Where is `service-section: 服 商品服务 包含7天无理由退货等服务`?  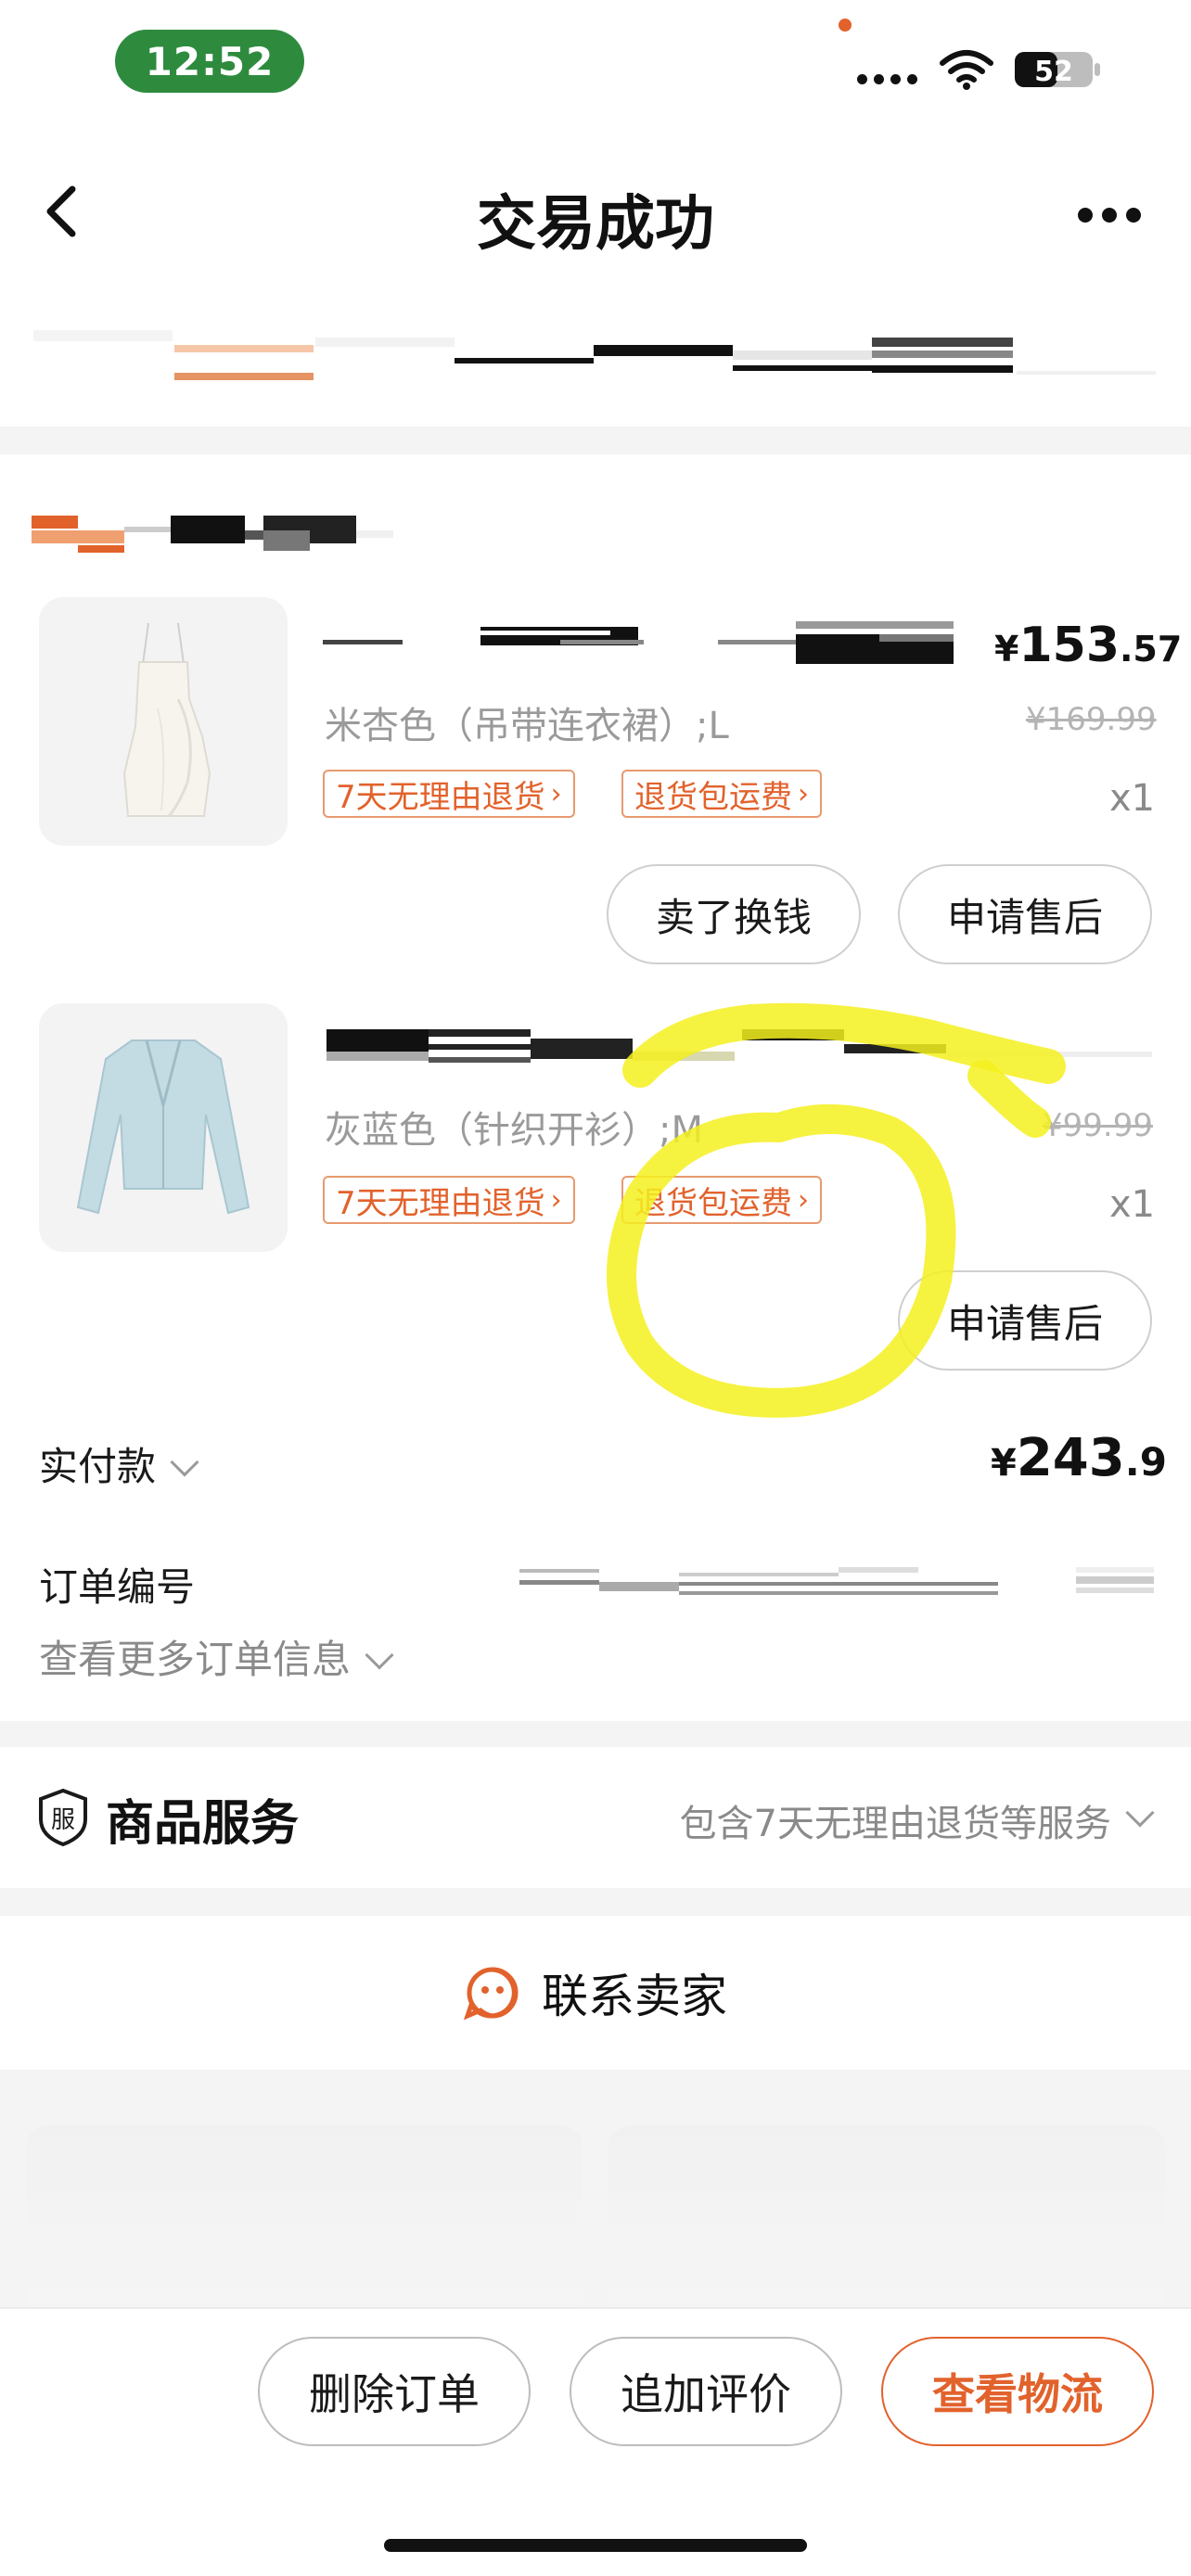 service-section: 服 商品服务 包含7天无理由退货等服务 is located at coordinates (595, 1818).